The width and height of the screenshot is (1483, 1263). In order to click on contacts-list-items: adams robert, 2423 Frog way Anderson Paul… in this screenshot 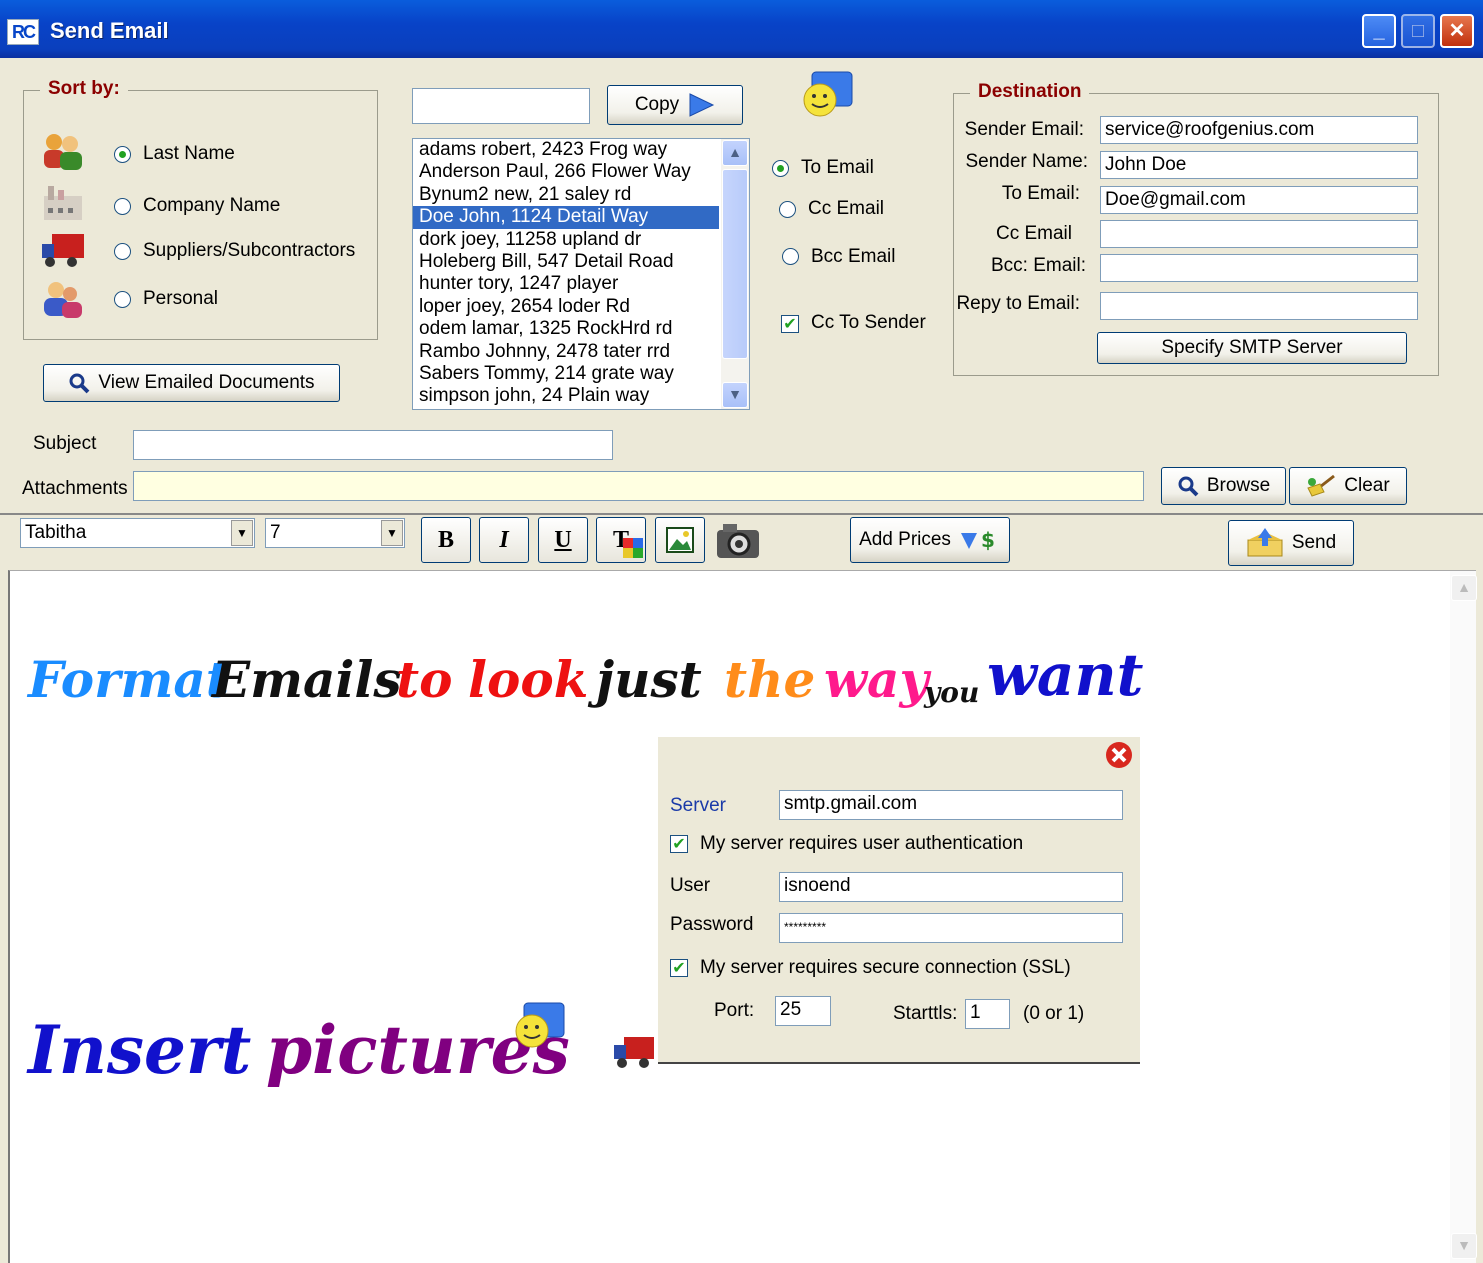, I will do `click(581, 273)`.